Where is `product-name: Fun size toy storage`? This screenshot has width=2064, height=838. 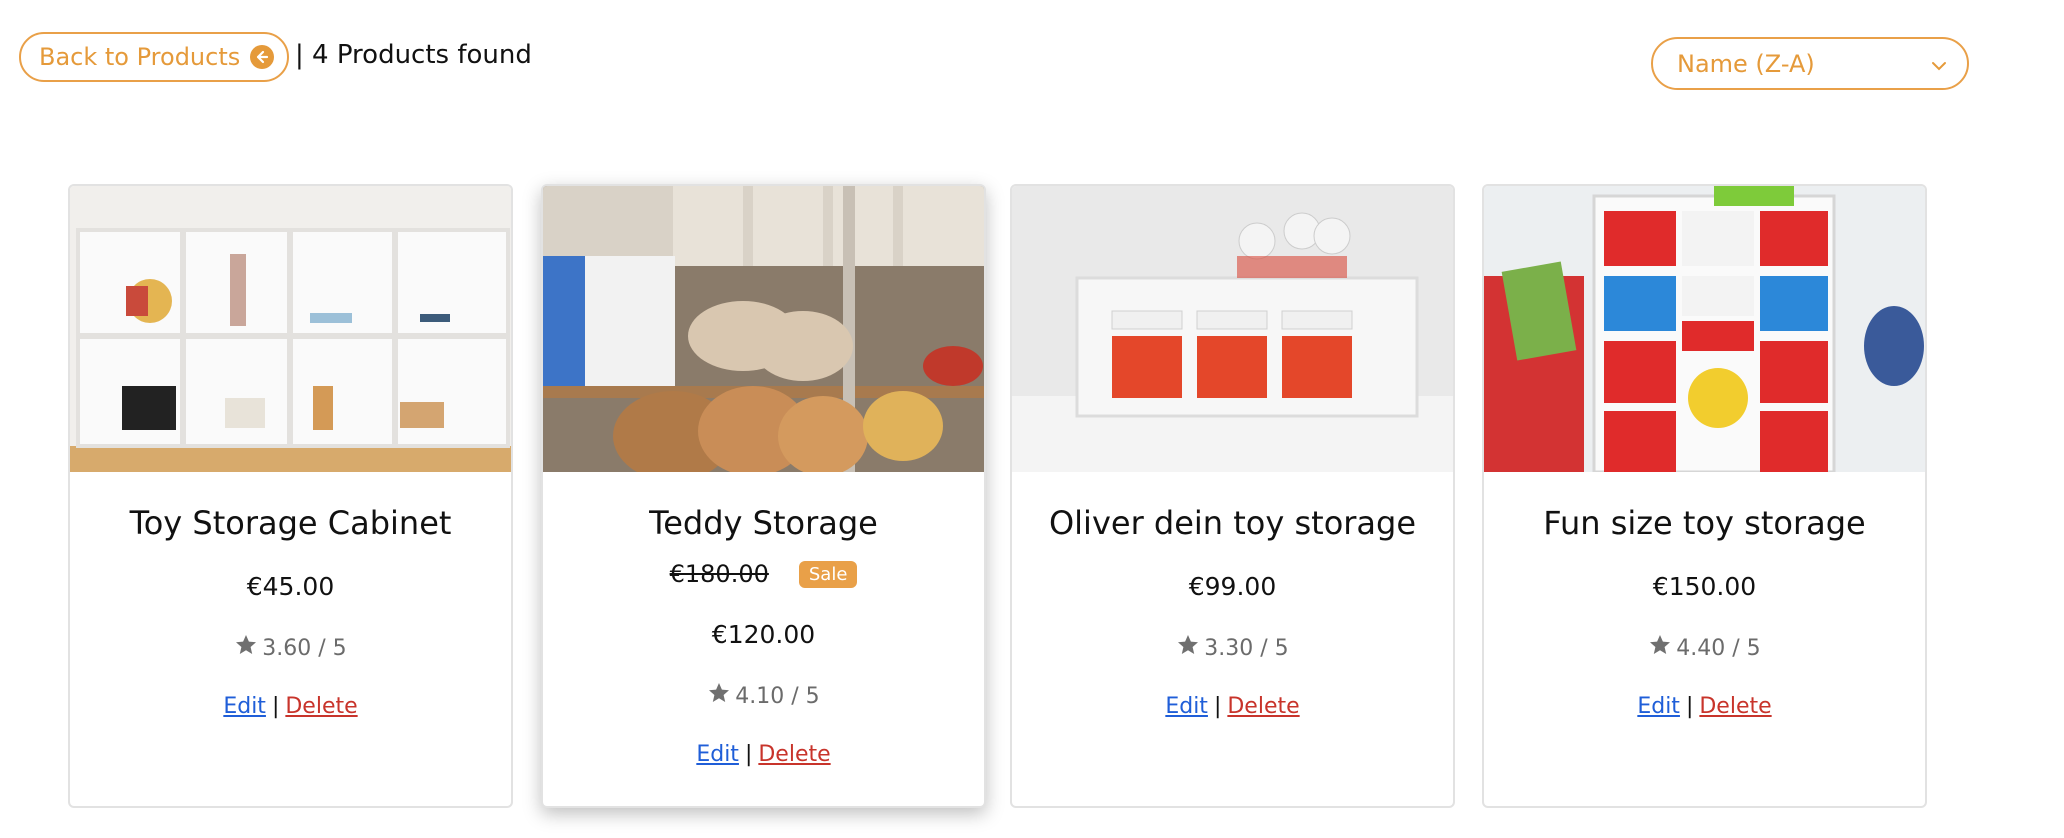 product-name: Fun size toy storage is located at coordinates (1704, 523).